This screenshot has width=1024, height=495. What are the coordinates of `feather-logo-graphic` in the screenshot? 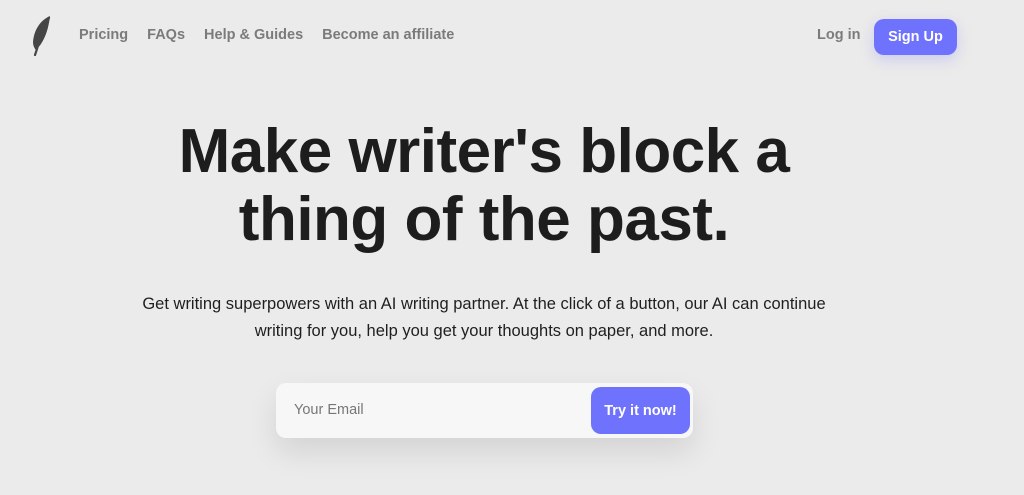 It's located at (42, 36).